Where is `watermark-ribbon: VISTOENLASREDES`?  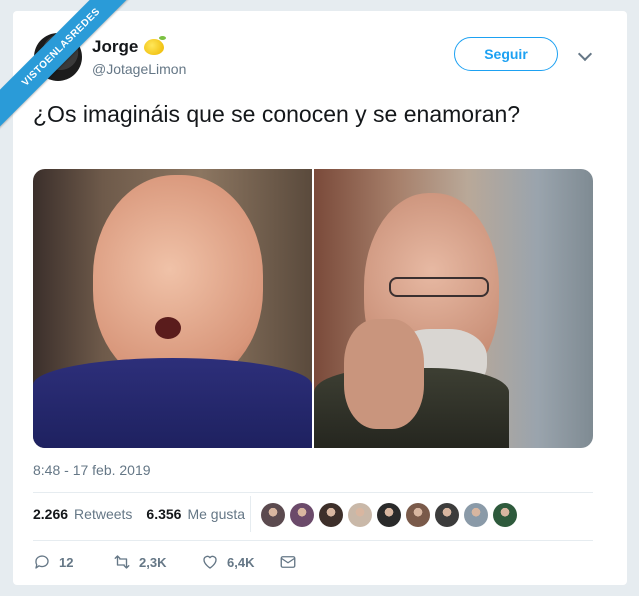 watermark-ribbon: VISTOENLASREDES is located at coordinates (80, 80).